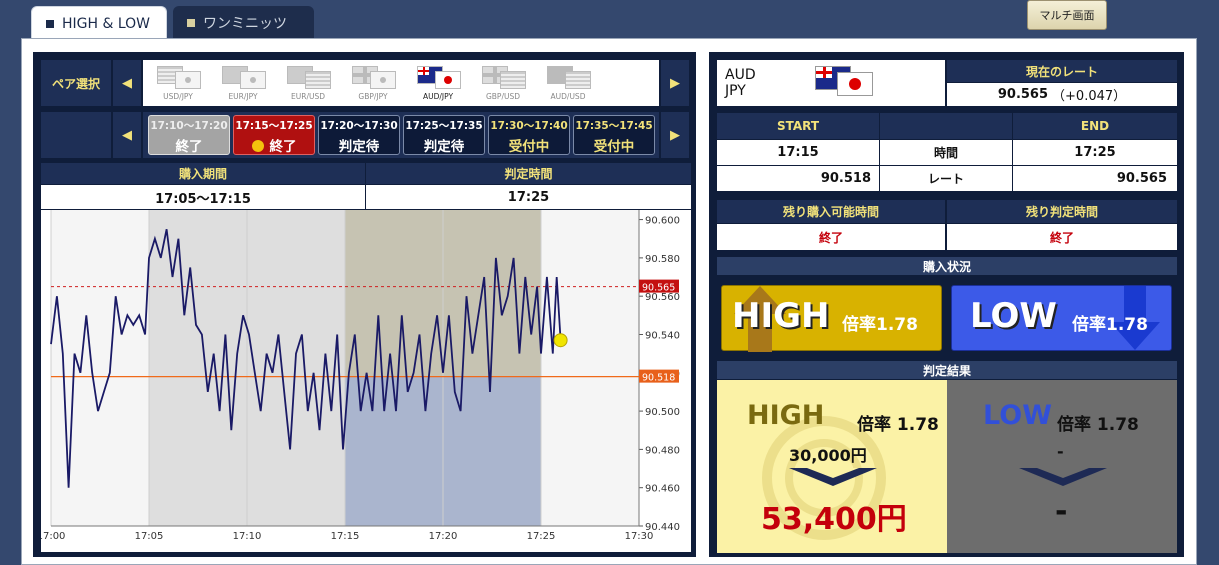 The height and width of the screenshot is (565, 1219). I want to click on tab-label: HIGH & LOW, so click(106, 23).